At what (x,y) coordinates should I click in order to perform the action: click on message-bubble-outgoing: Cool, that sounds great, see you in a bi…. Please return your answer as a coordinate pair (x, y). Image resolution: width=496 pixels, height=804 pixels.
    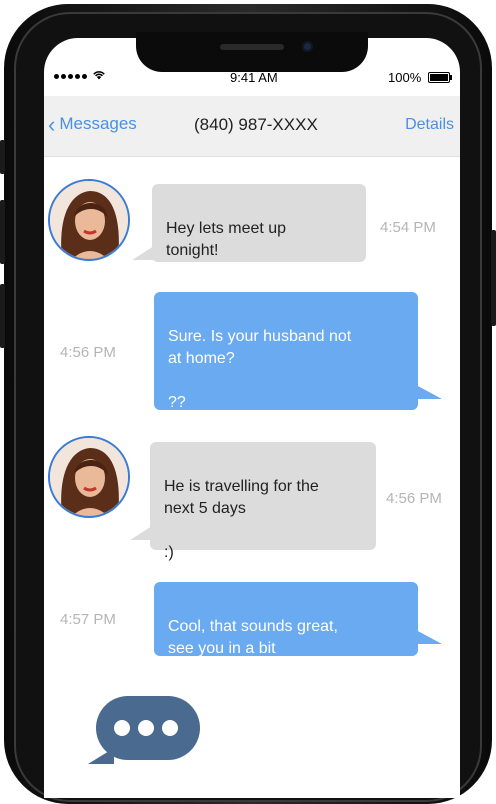
    Looking at the image, I should click on (286, 619).